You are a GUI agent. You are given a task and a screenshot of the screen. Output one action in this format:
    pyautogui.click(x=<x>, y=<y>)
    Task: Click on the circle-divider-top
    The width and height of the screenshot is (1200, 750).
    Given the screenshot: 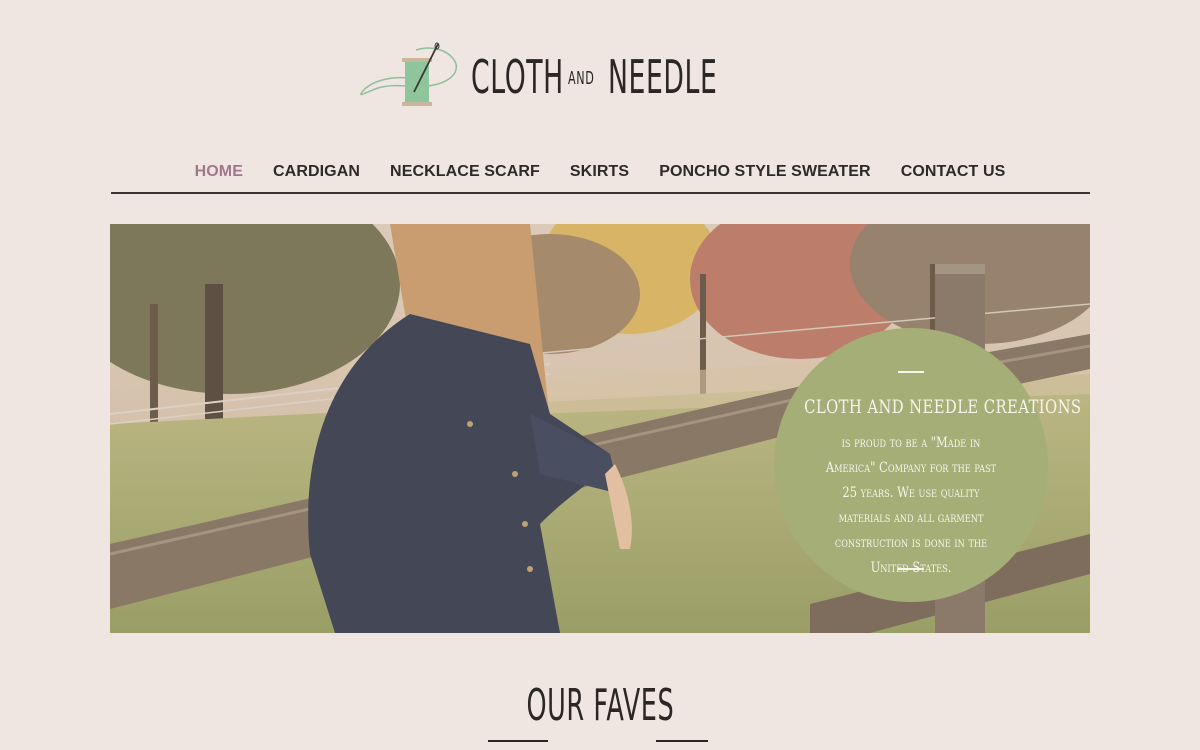 What is the action you would take?
    pyautogui.click(x=911, y=372)
    